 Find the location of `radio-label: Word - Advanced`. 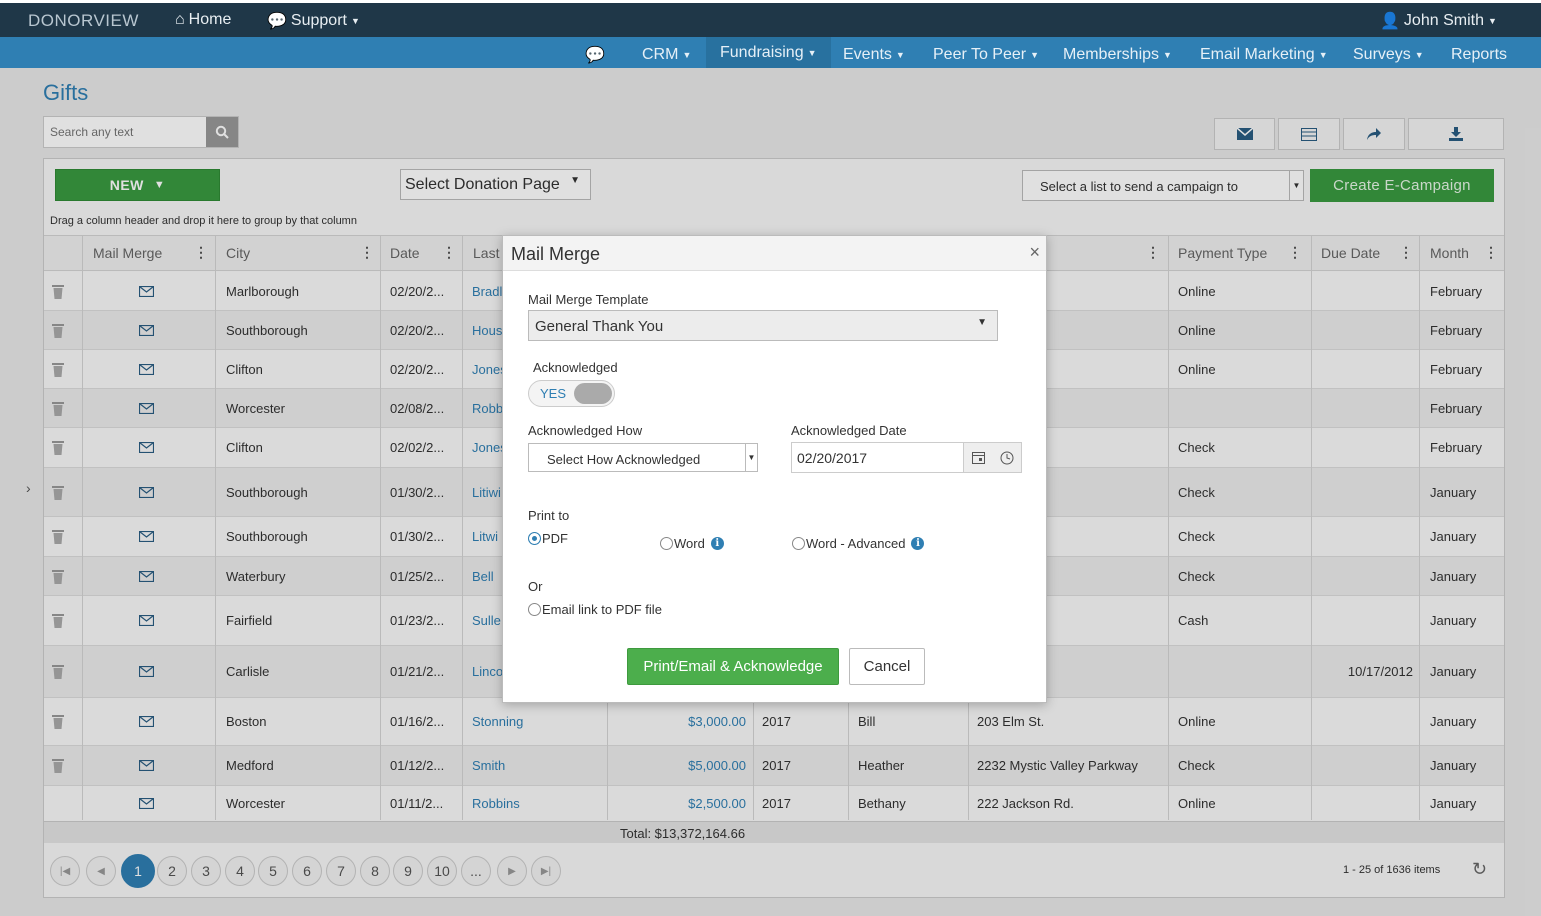

radio-label: Word - Advanced is located at coordinates (856, 543).